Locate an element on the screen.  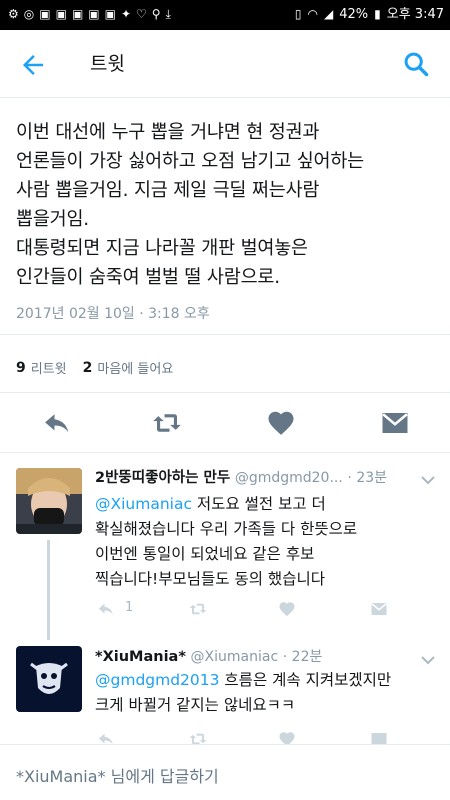
avatar-photo-icon is located at coordinates (49, 501).